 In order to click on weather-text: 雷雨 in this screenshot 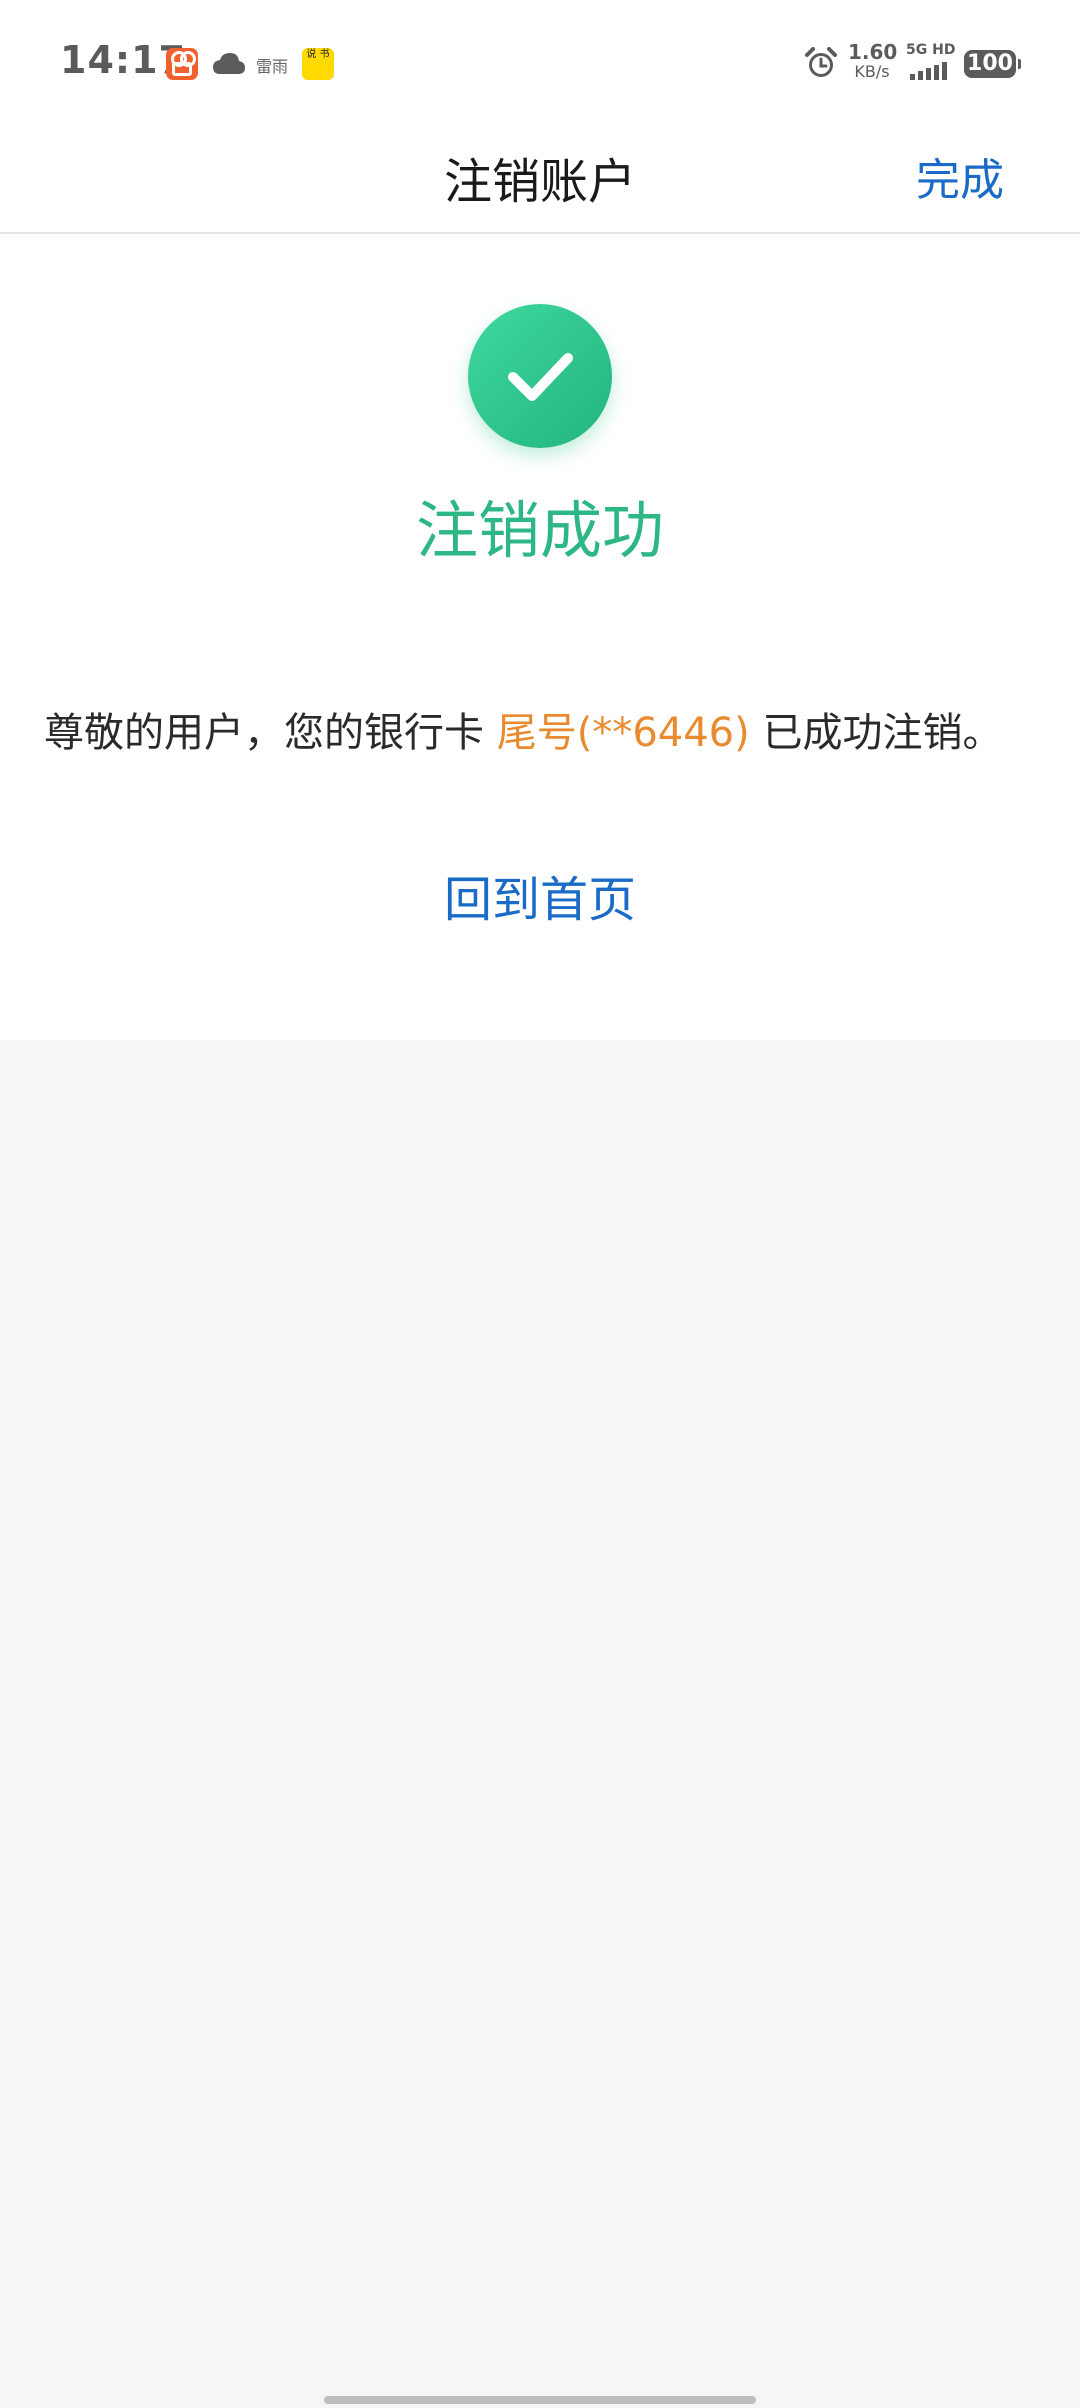, I will do `click(272, 66)`.